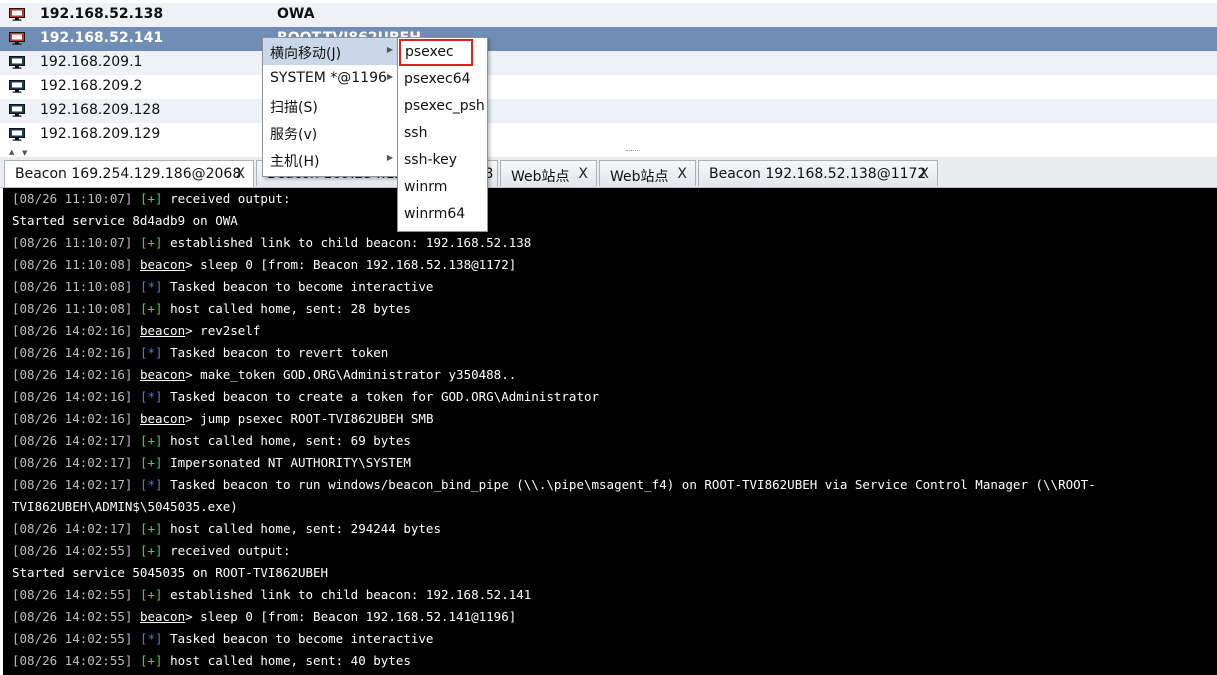 This screenshot has width=1217, height=675. Describe the element at coordinates (540, 177) in the screenshot. I see `tab-label: Web站点` at that location.